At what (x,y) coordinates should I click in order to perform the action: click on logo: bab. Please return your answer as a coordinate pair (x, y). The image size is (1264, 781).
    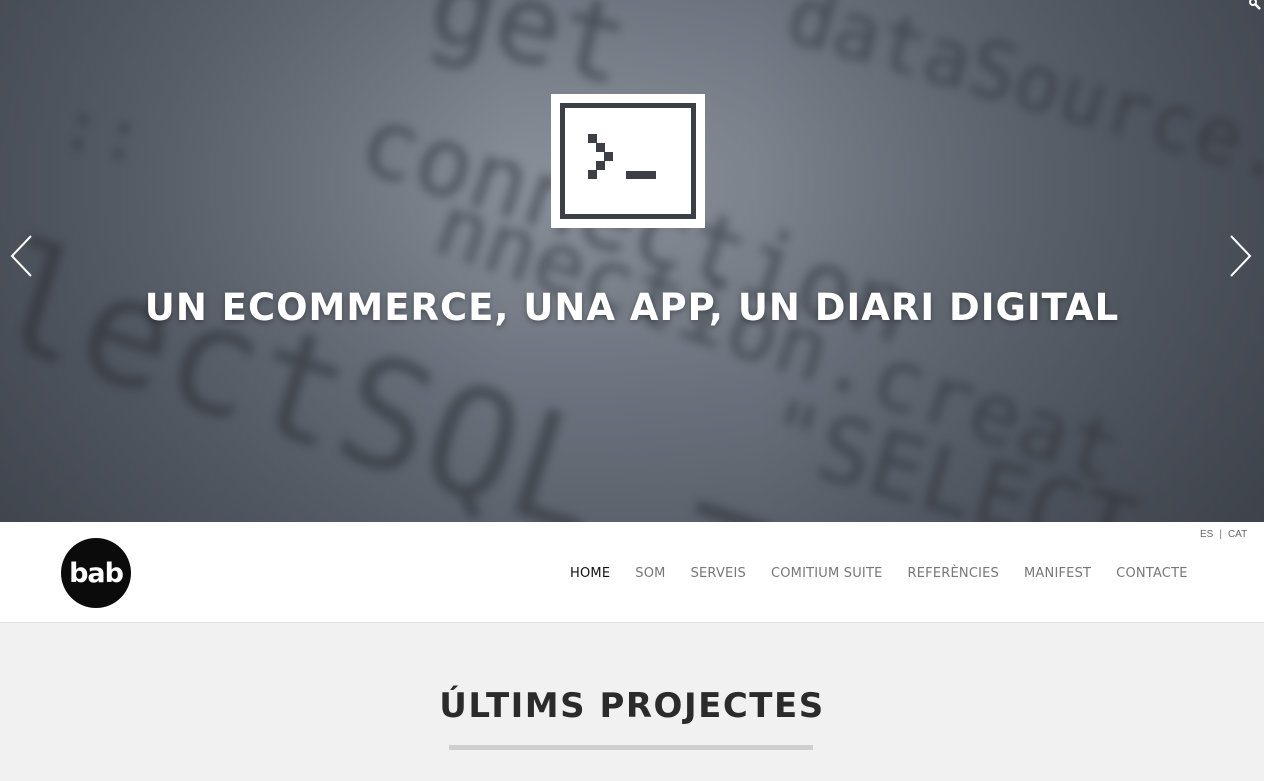
    Looking at the image, I should click on (96, 573).